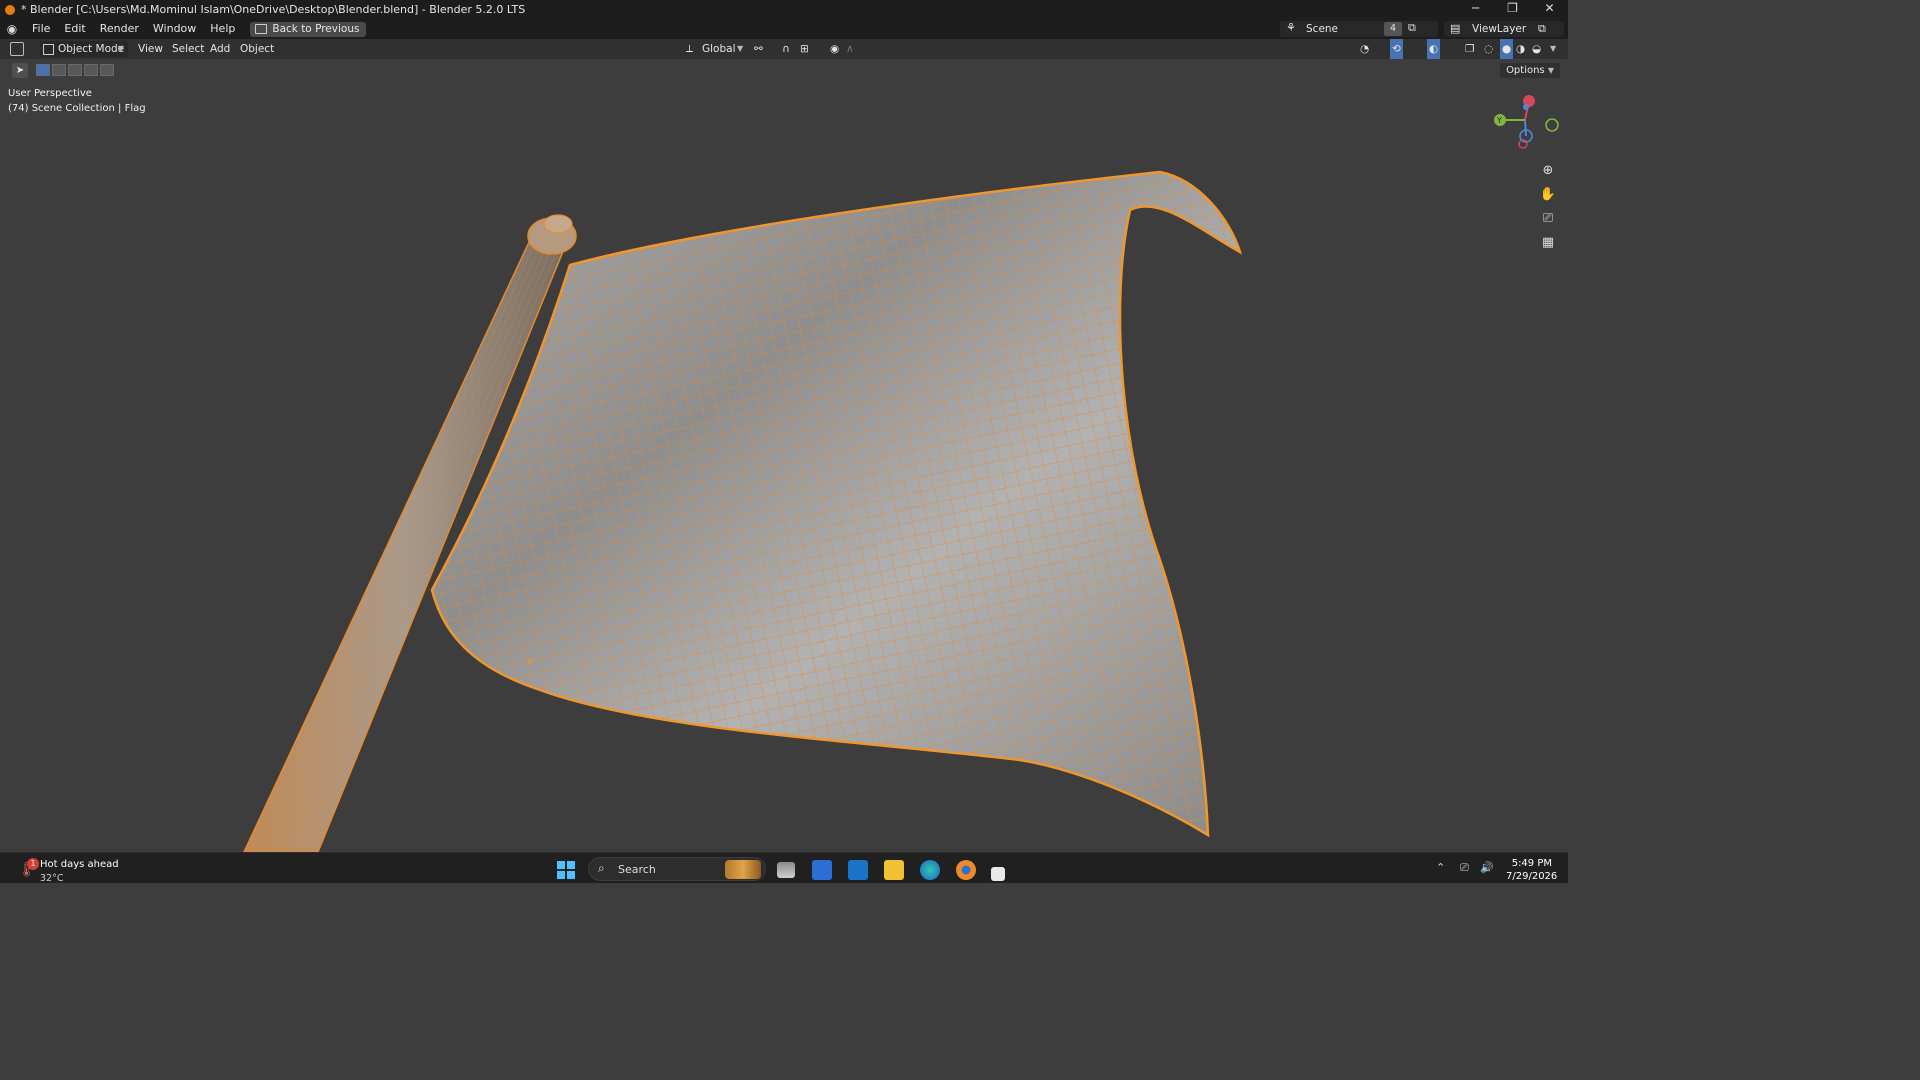 This screenshot has width=1920, height=1080. Describe the element at coordinates (1548, 219) in the screenshot. I see `camera-view-icon: ⎚` at that location.